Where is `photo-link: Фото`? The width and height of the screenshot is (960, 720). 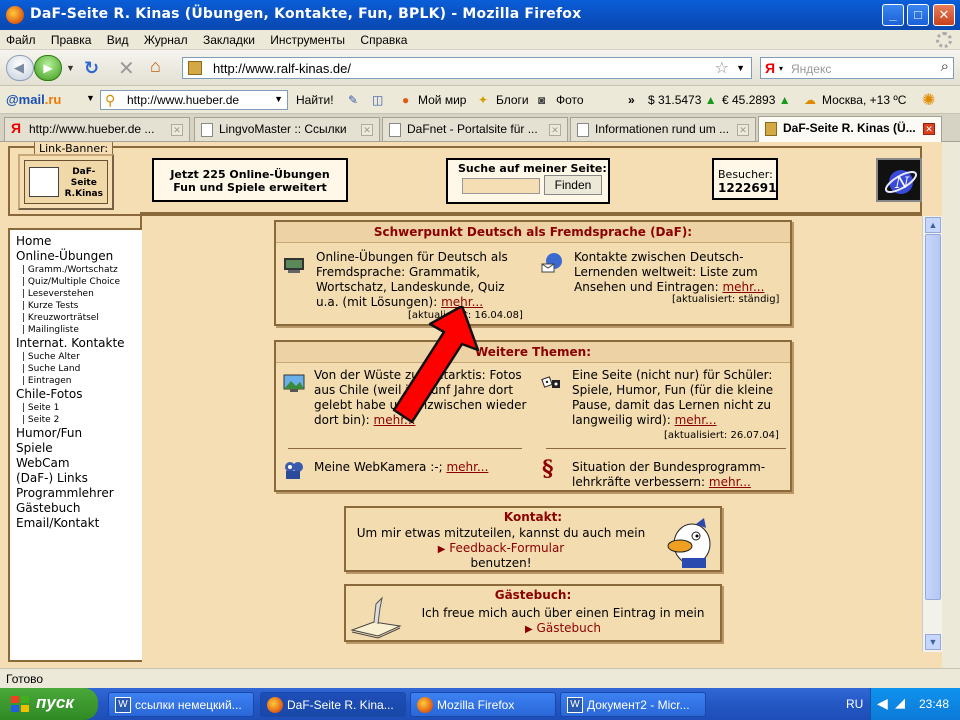
photo-link: Фото is located at coordinates (570, 100).